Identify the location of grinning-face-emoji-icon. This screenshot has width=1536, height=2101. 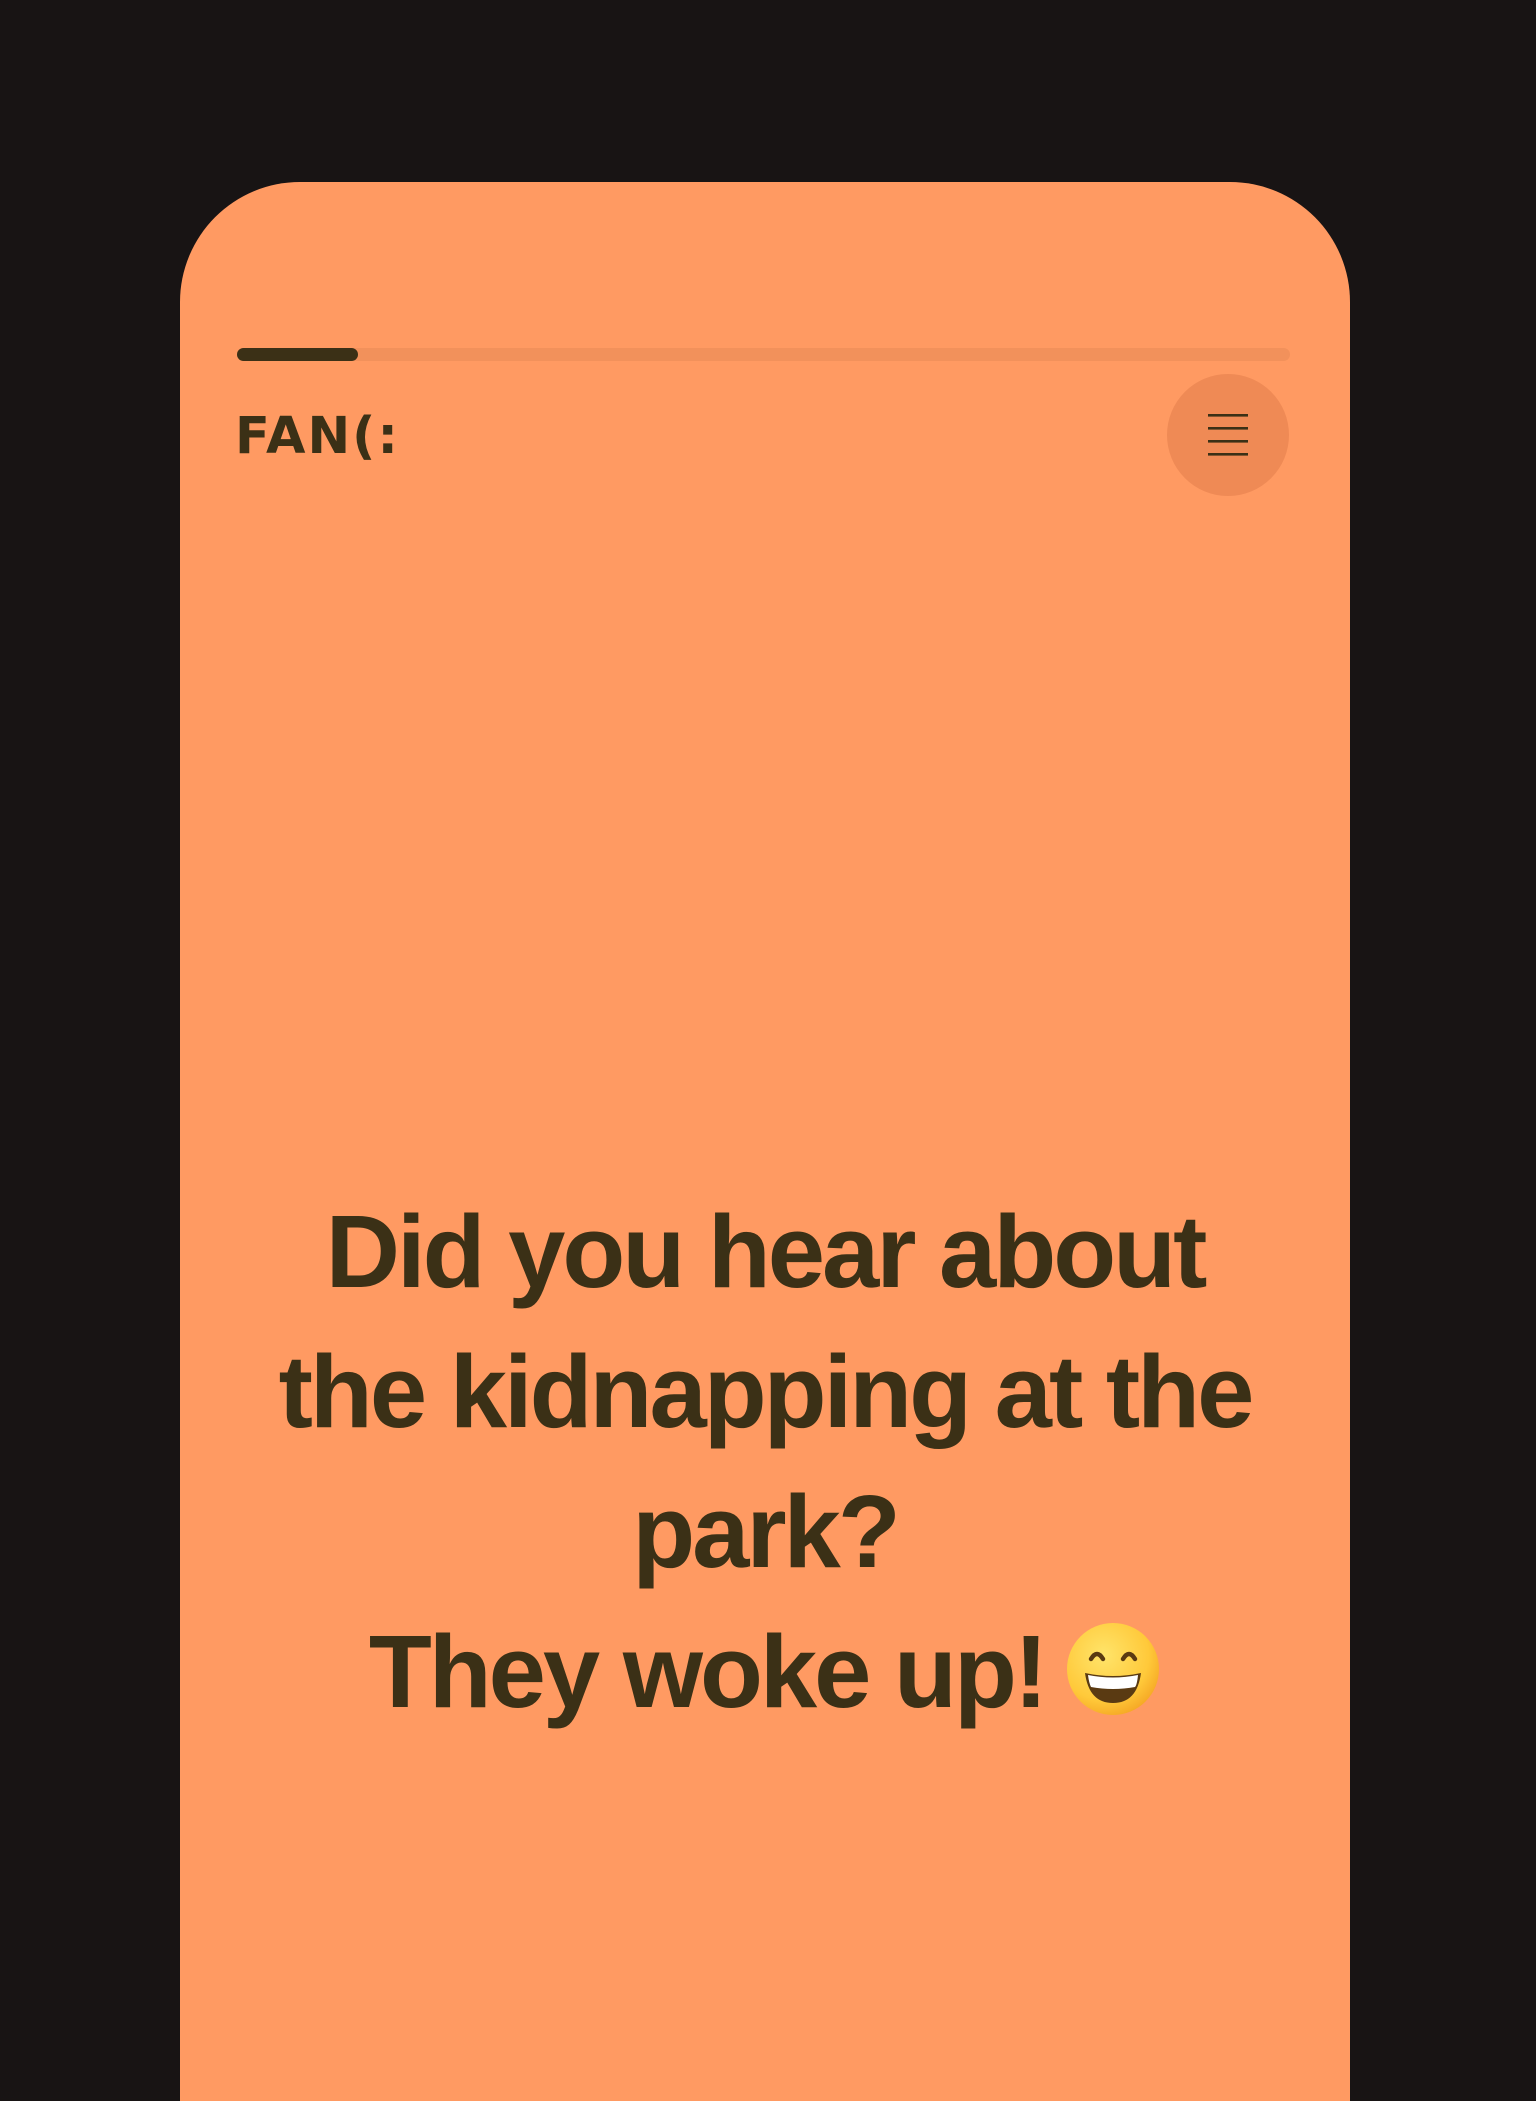
(1113, 1682).